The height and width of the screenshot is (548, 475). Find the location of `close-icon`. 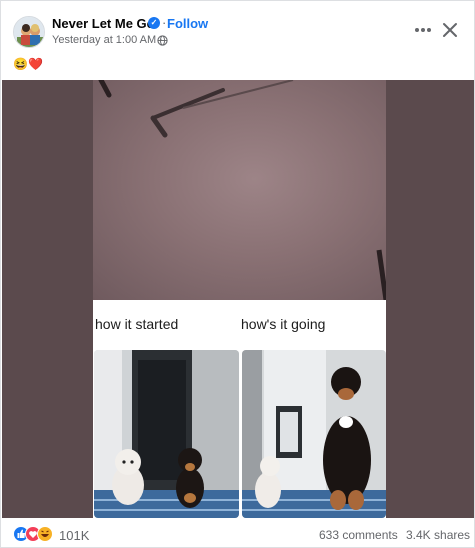

close-icon is located at coordinates (450, 30).